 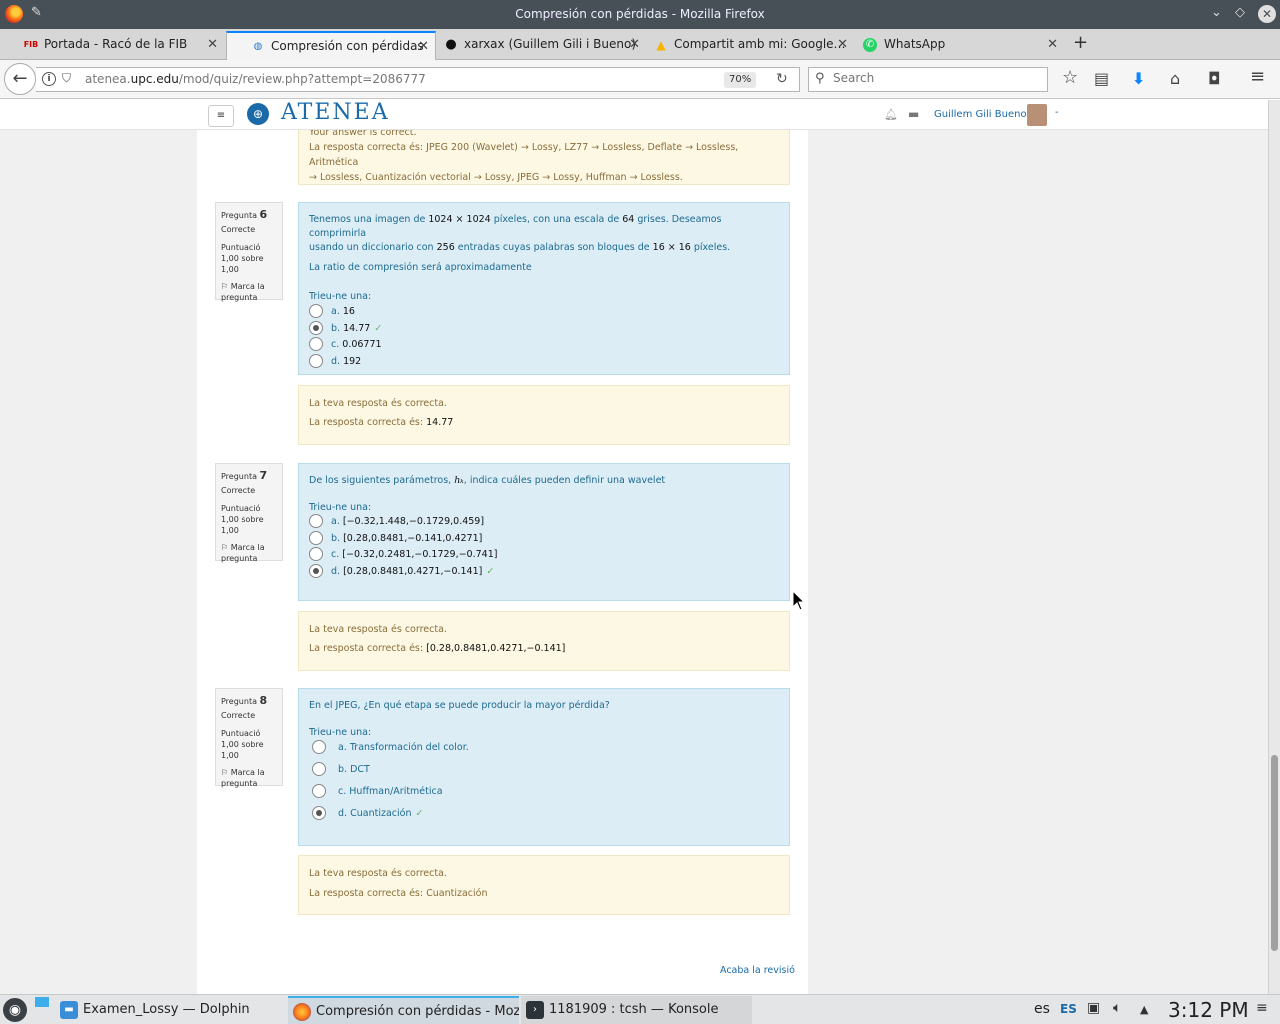 What do you see at coordinates (544, 329) in the screenshot?
I see `answer-option: b. 14.77 ✓` at bounding box center [544, 329].